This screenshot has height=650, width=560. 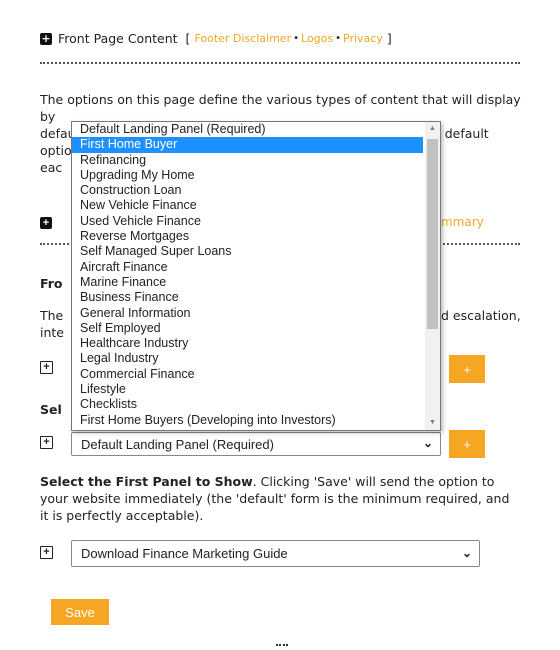 I want to click on first-panel-select: Download Finance Marketing Guide ⌄, so click(x=275, y=553).